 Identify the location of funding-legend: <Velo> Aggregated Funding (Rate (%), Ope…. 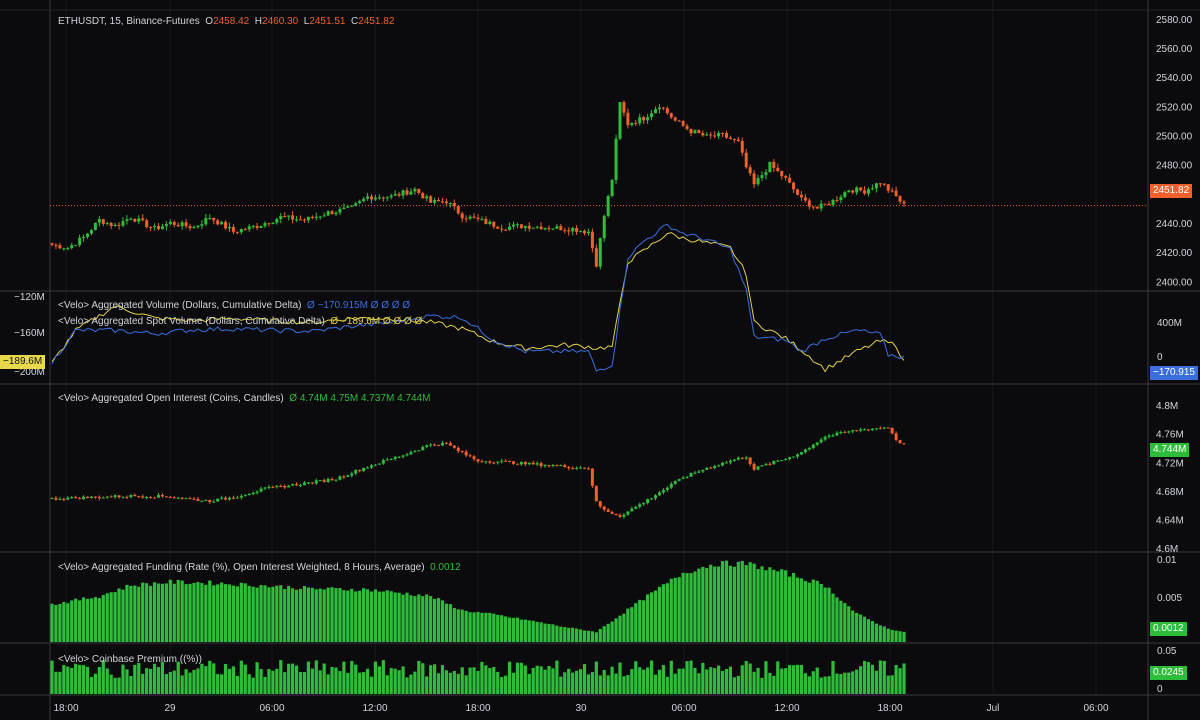
(259, 567).